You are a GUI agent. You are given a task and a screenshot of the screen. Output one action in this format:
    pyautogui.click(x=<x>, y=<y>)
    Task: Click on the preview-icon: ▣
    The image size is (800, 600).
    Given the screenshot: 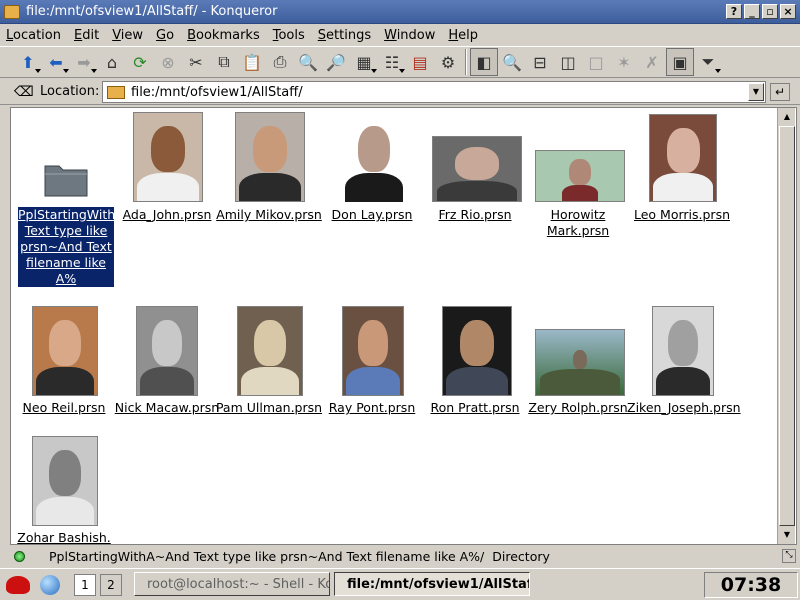 What is the action you would take?
    pyautogui.click(x=680, y=62)
    